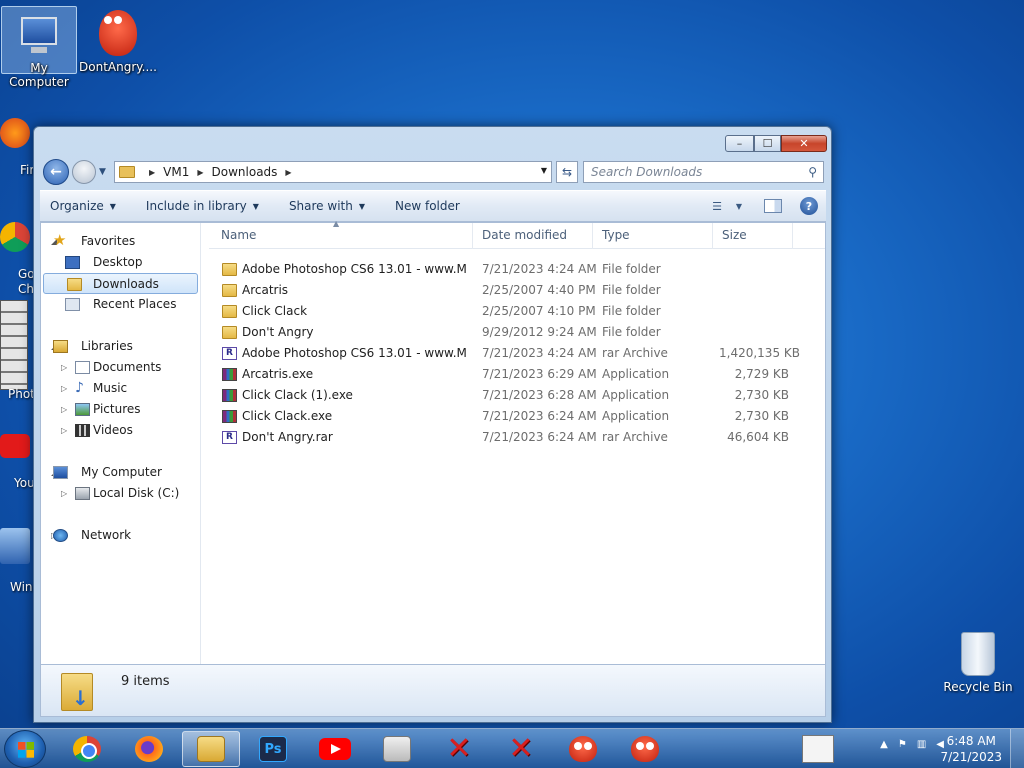  What do you see at coordinates (703, 172) in the screenshot?
I see `search-input: Search Downloads ⚲` at bounding box center [703, 172].